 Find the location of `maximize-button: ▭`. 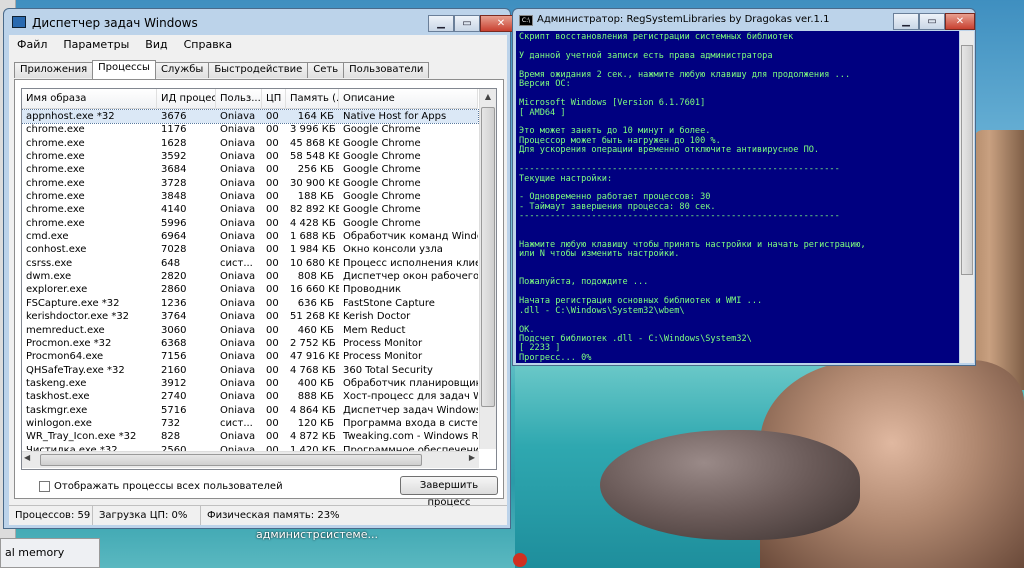

maximize-button: ▭ is located at coordinates (467, 23).